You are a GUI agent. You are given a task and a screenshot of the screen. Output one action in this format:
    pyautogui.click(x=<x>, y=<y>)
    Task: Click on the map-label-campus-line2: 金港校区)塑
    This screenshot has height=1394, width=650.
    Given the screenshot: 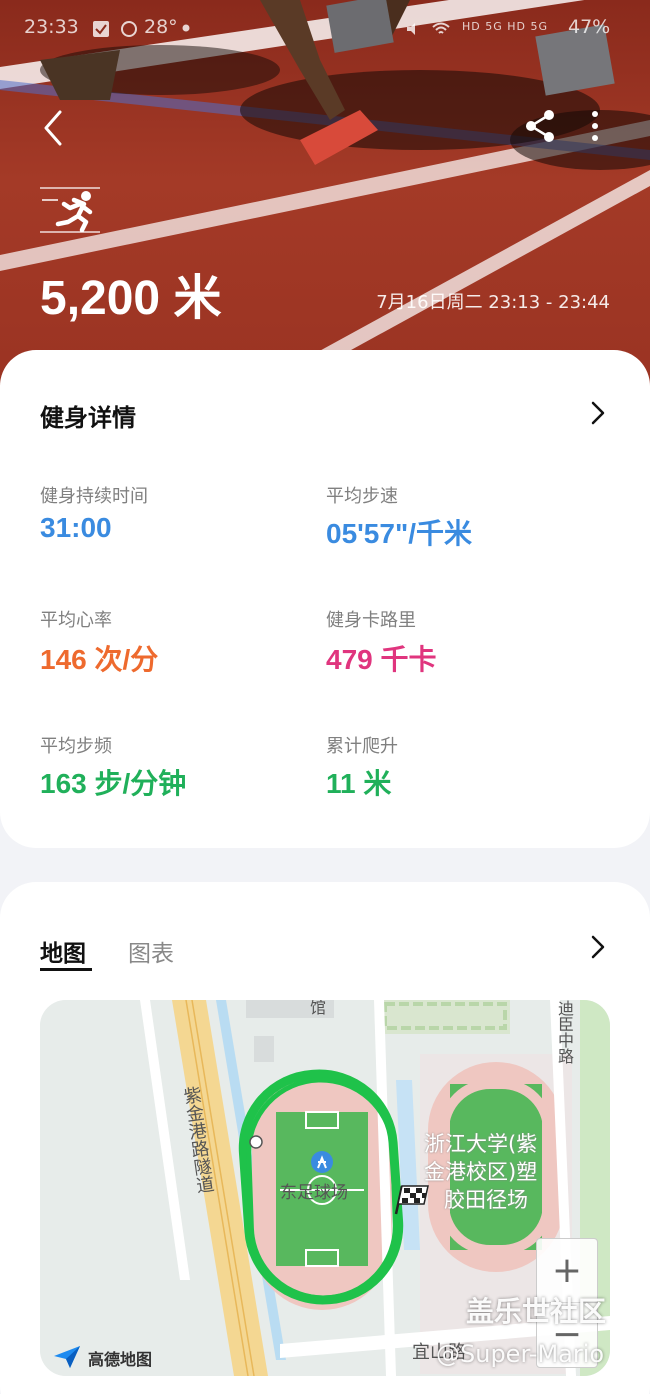 What is the action you would take?
    pyautogui.click(x=481, y=1172)
    